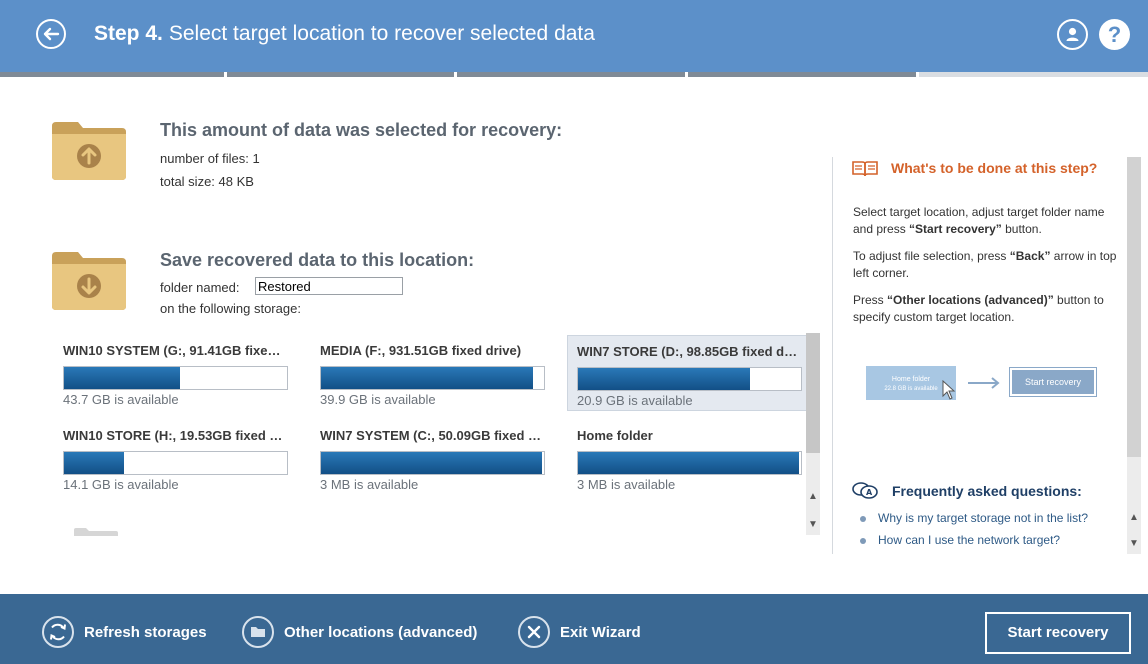 Image resolution: width=1148 pixels, height=664 pixels. I want to click on folder-name-input, so click(329, 286).